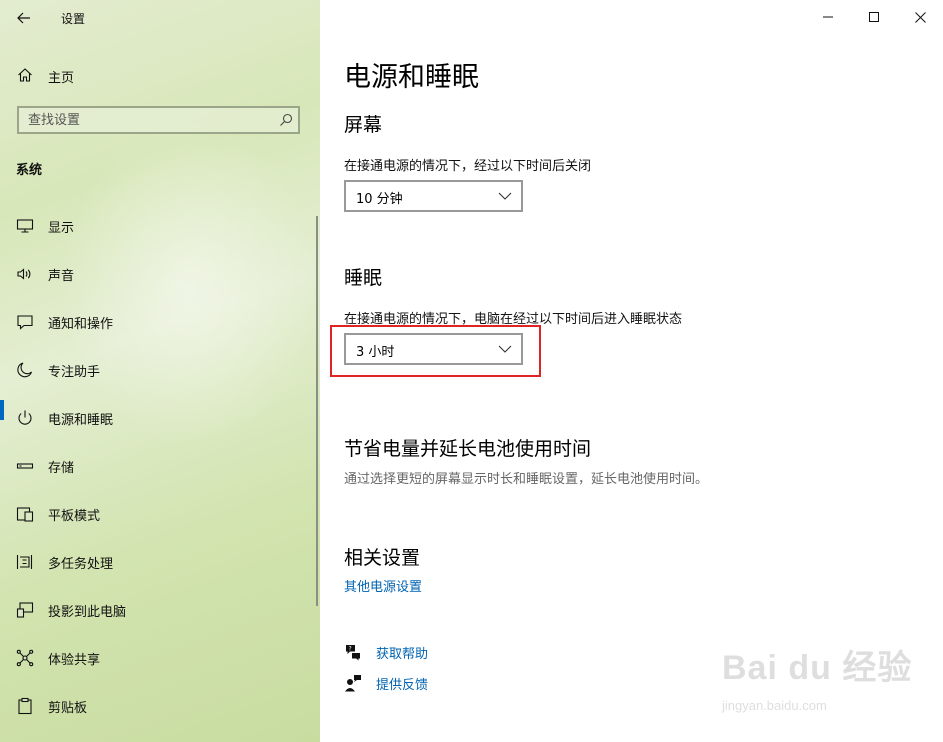  I want to click on feedback-person-icon, so click(353, 683).